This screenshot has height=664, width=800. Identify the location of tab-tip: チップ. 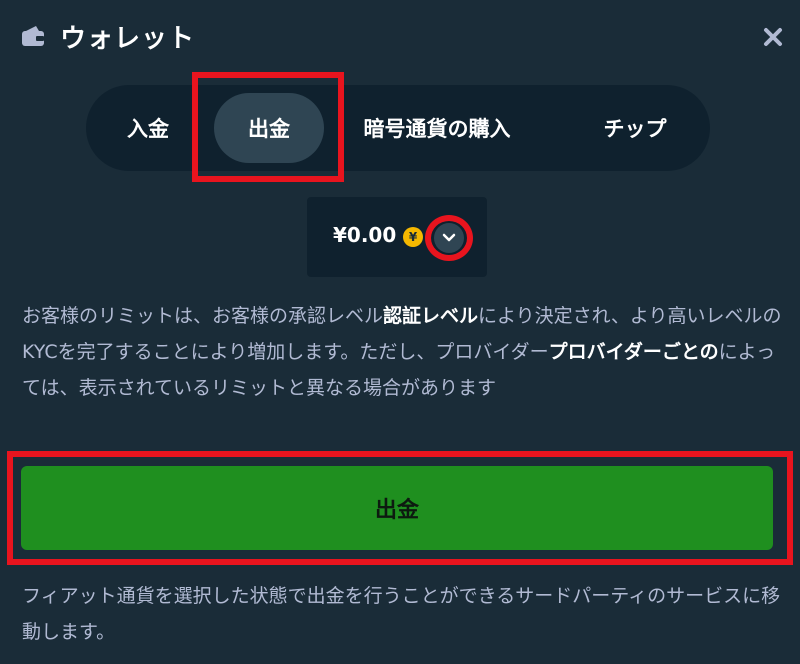
(635, 128).